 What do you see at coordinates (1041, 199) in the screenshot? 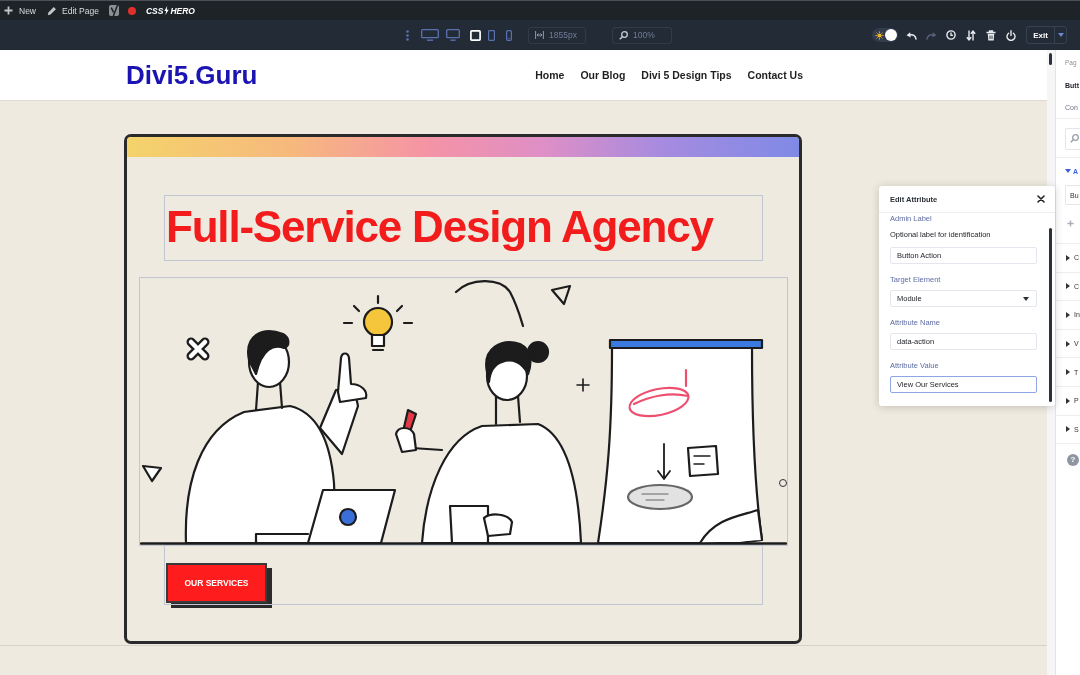
I see `close-icon` at bounding box center [1041, 199].